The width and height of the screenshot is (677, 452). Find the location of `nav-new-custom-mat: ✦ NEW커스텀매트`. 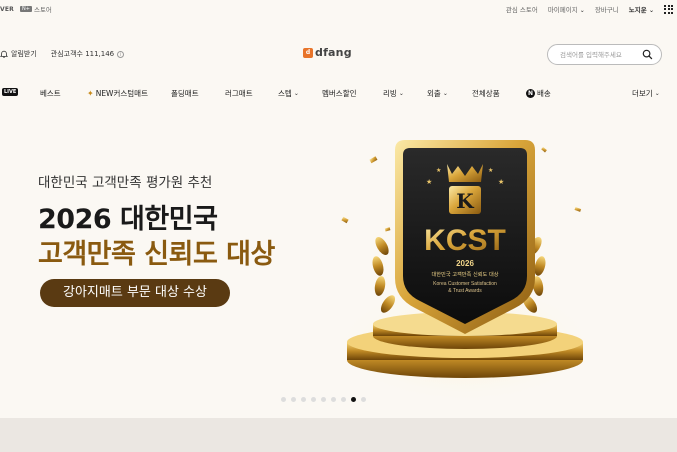

nav-new-custom-mat: ✦ NEW커스텀매트 is located at coordinates (117, 93).